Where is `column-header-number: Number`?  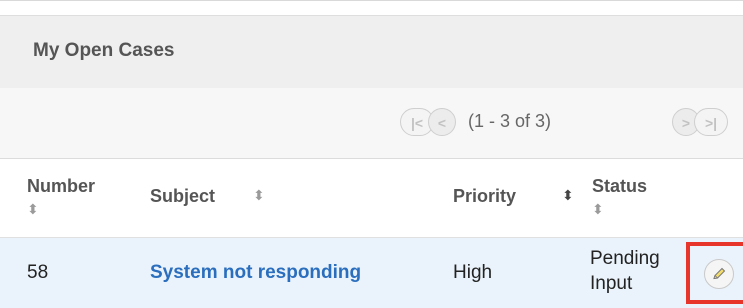
column-header-number: Number is located at coordinates (61, 186).